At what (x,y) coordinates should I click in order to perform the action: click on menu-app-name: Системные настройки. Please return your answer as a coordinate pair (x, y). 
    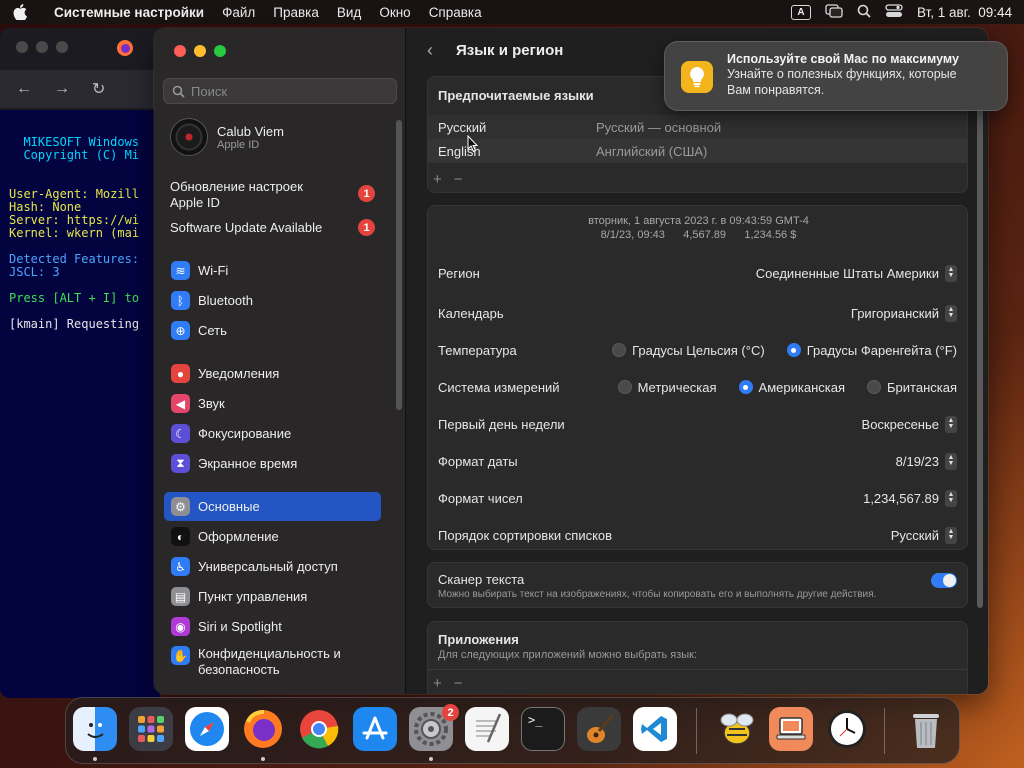
    Looking at the image, I should click on (126, 12).